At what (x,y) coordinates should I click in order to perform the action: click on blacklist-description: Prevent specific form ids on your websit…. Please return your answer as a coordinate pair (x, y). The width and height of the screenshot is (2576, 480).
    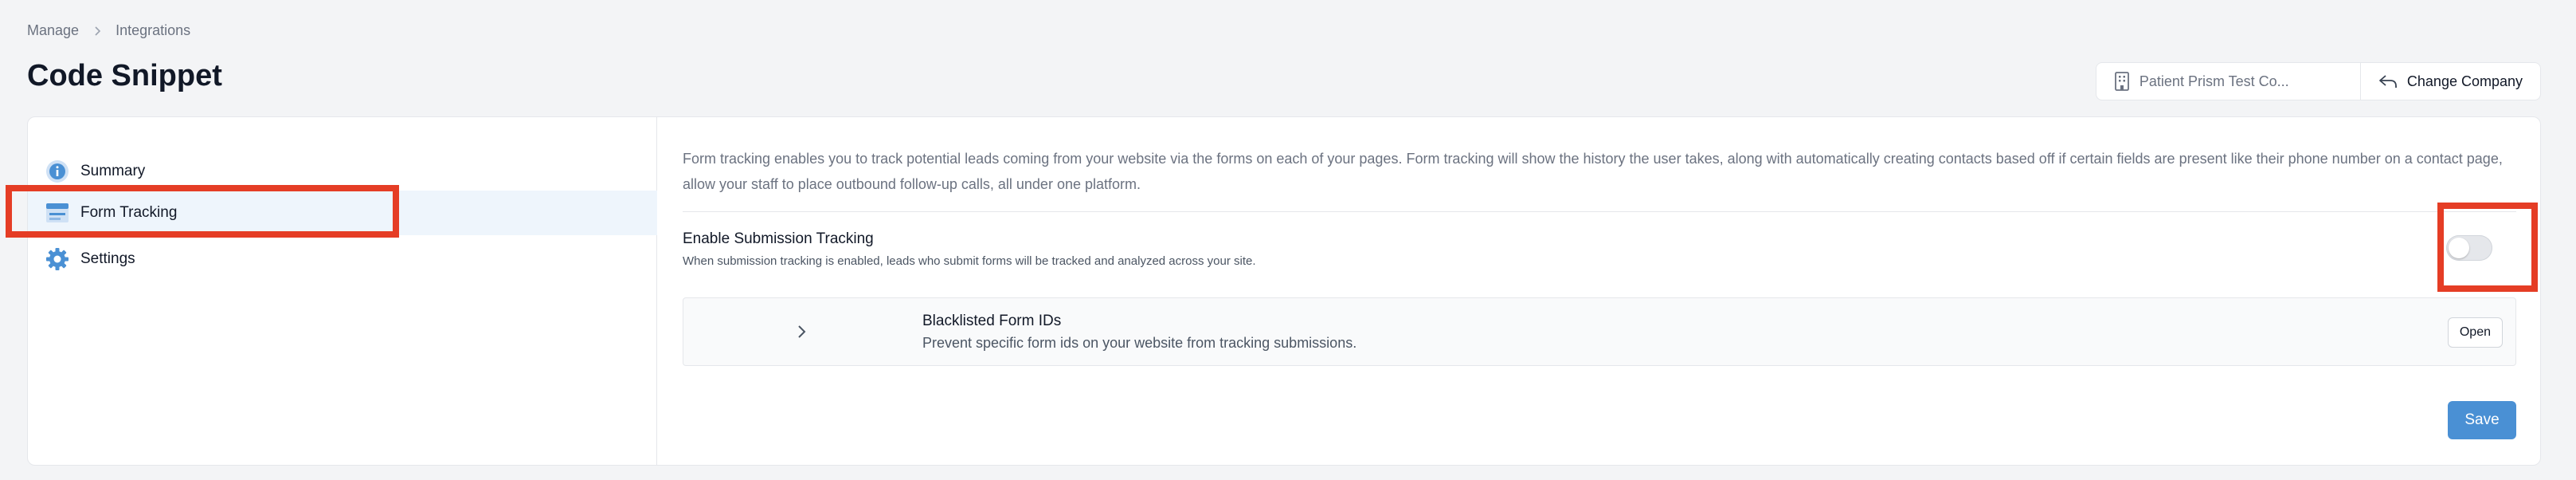
    Looking at the image, I should click on (1139, 343).